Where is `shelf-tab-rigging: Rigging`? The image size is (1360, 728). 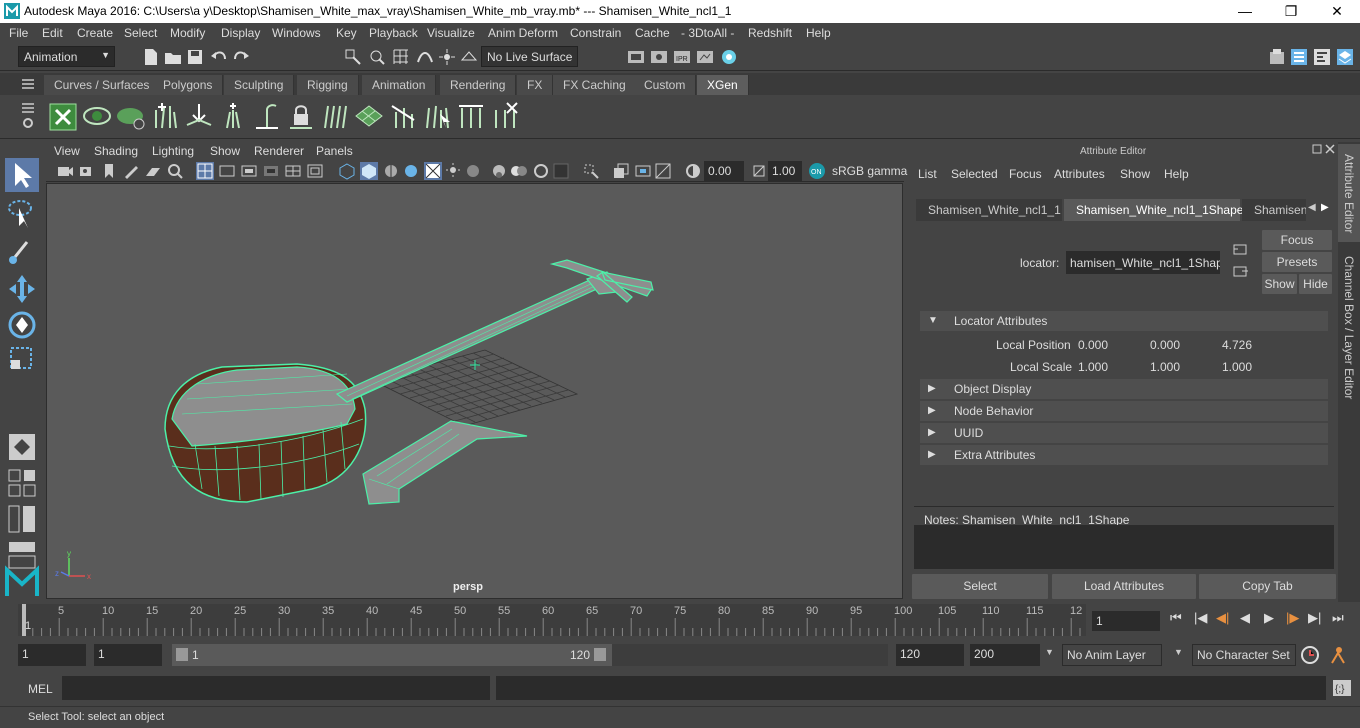 shelf-tab-rigging: Rigging is located at coordinates (328, 85).